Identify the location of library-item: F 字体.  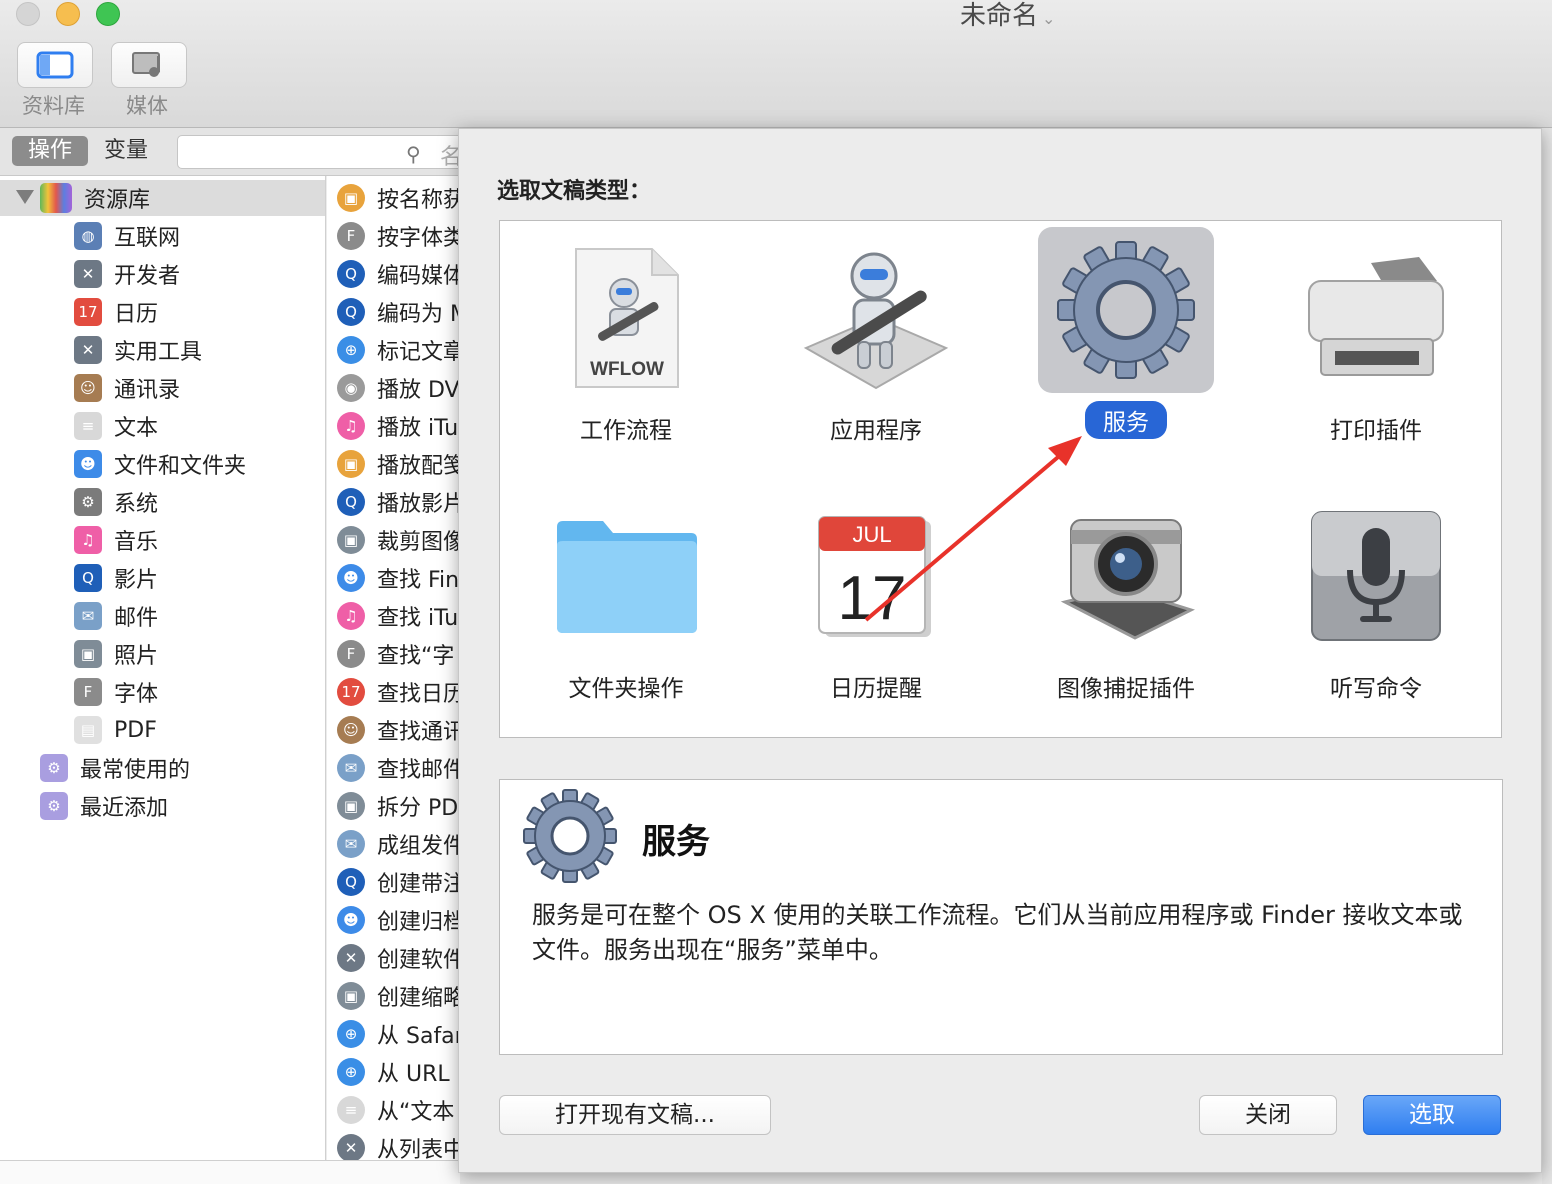
(116, 692).